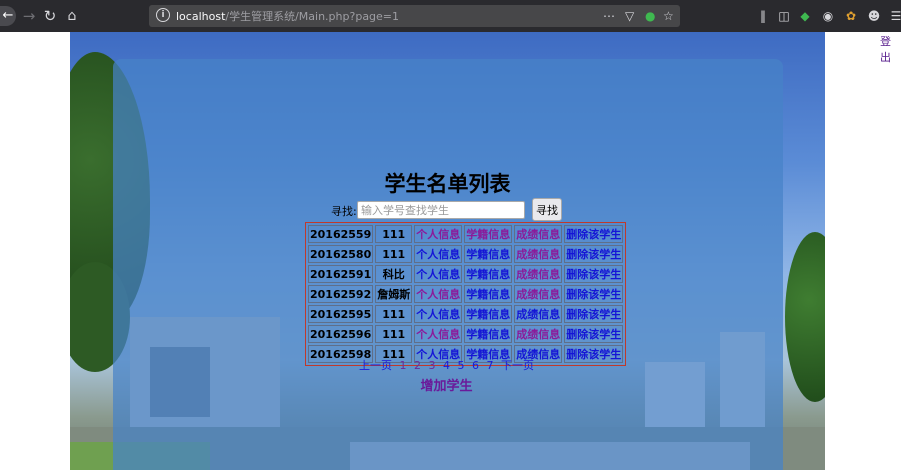  What do you see at coordinates (341, 334) in the screenshot?
I see `student-id-cell: 20162596` at bounding box center [341, 334].